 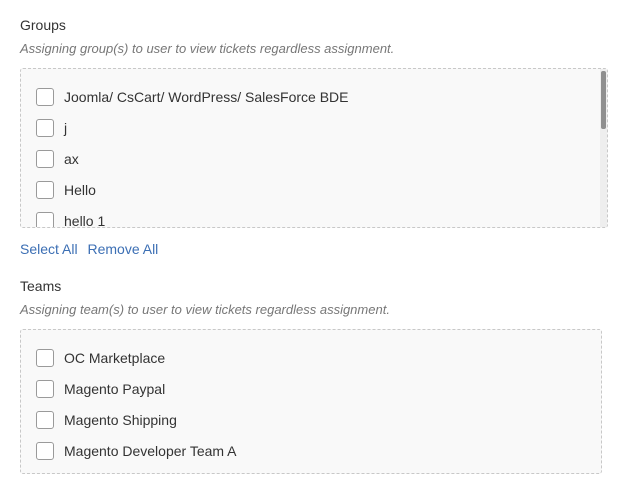 I want to click on select-all-link: Select All, so click(x=49, y=249).